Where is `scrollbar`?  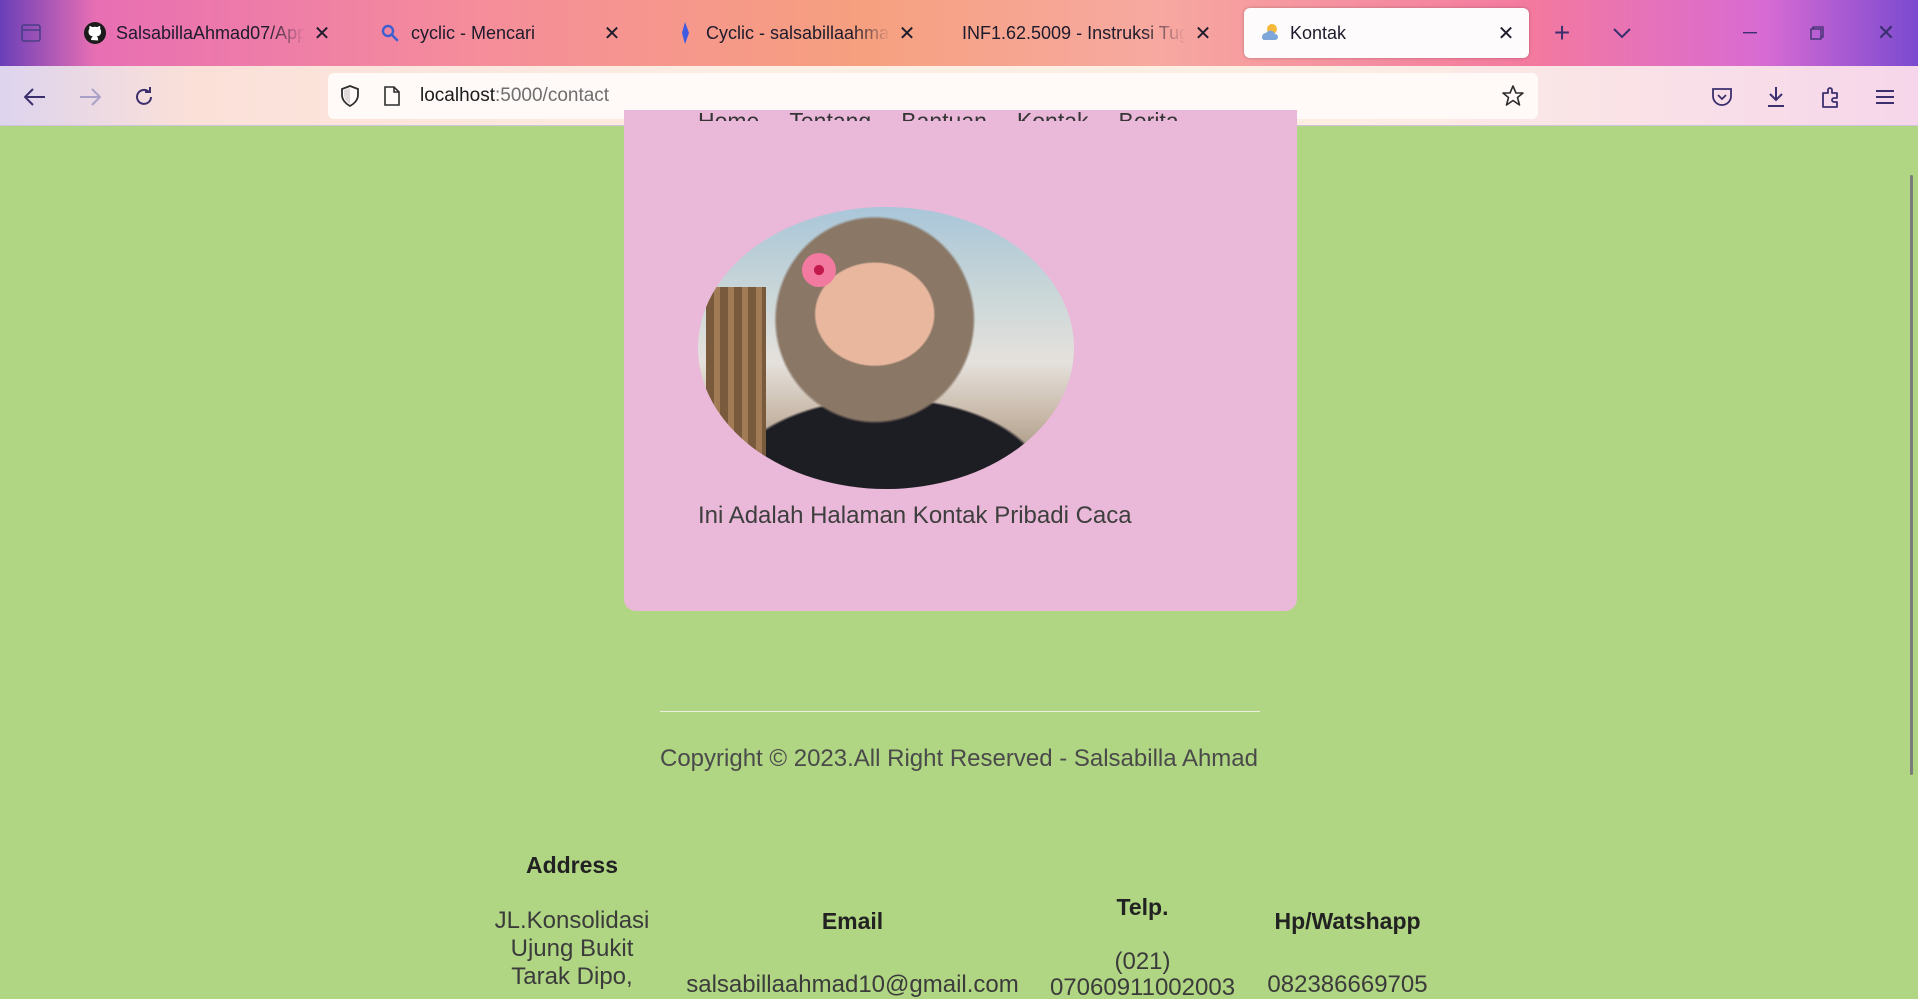
scrollbar is located at coordinates (1911, 475).